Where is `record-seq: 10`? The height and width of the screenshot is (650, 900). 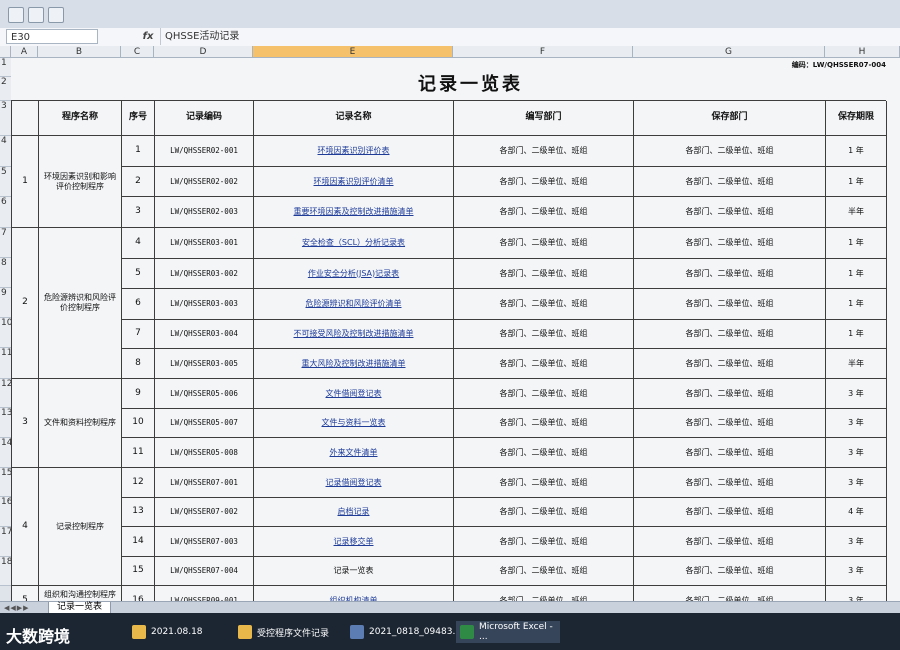 record-seq: 10 is located at coordinates (138, 423).